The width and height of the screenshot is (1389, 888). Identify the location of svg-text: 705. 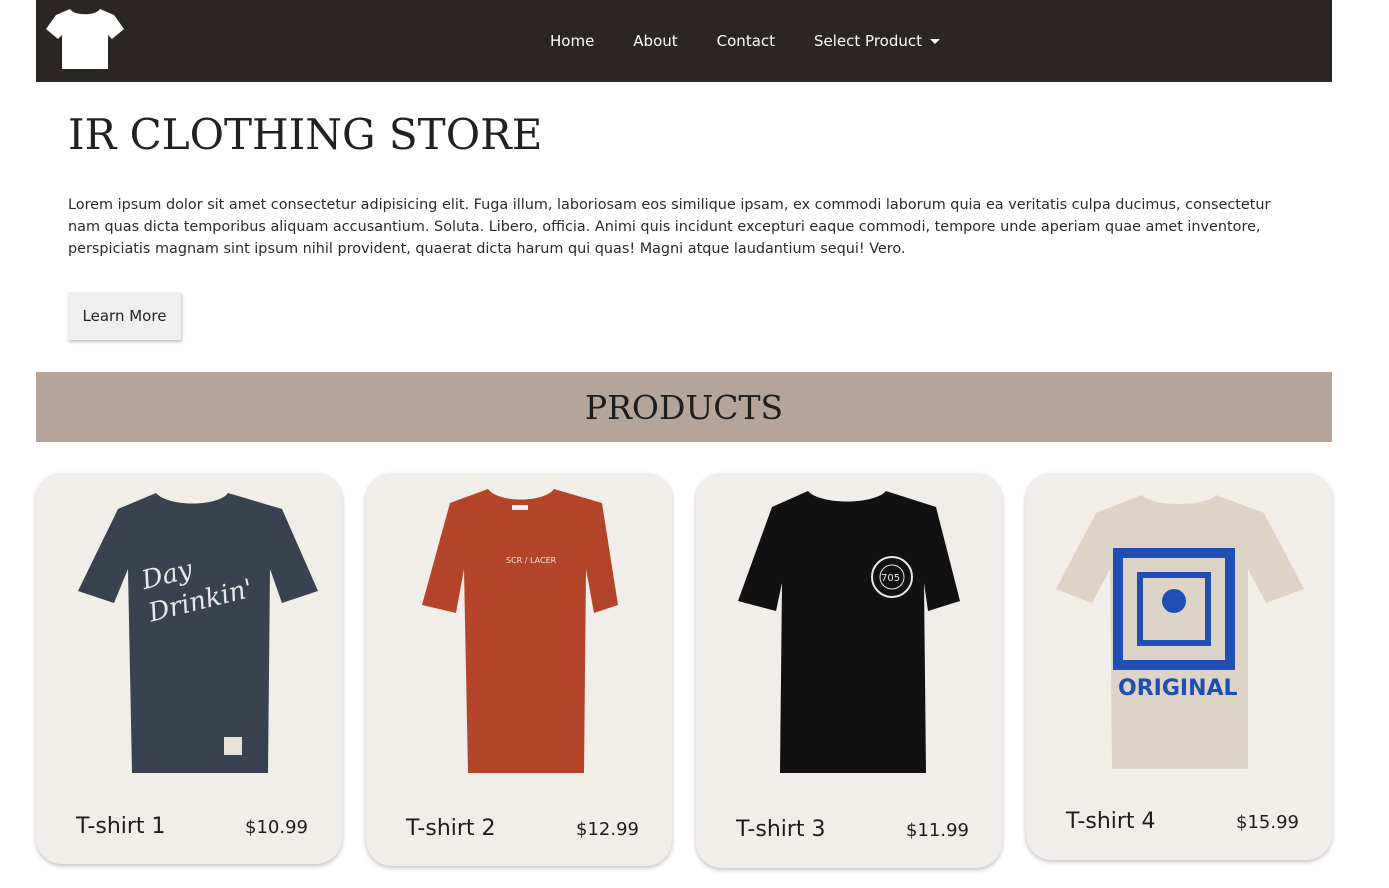
(890, 578).